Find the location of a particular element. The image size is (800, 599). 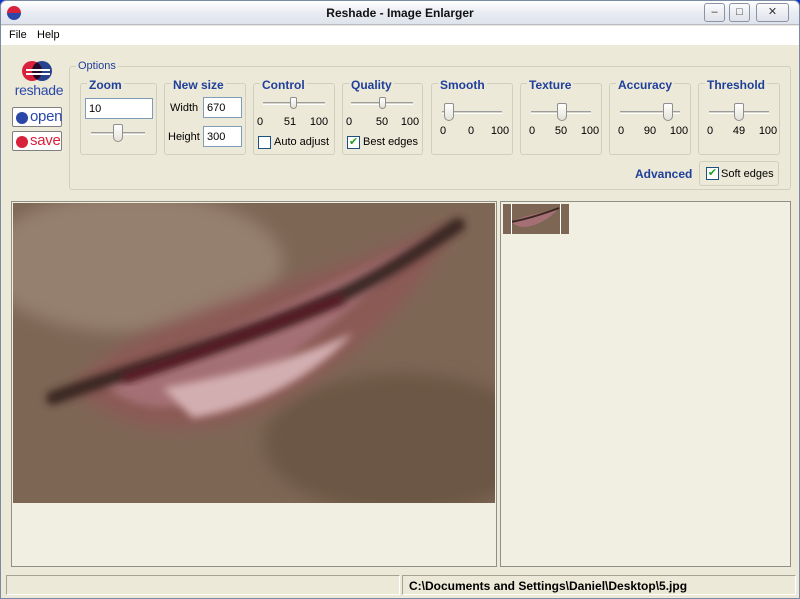

menu-bar: File Help is located at coordinates (400, 35).